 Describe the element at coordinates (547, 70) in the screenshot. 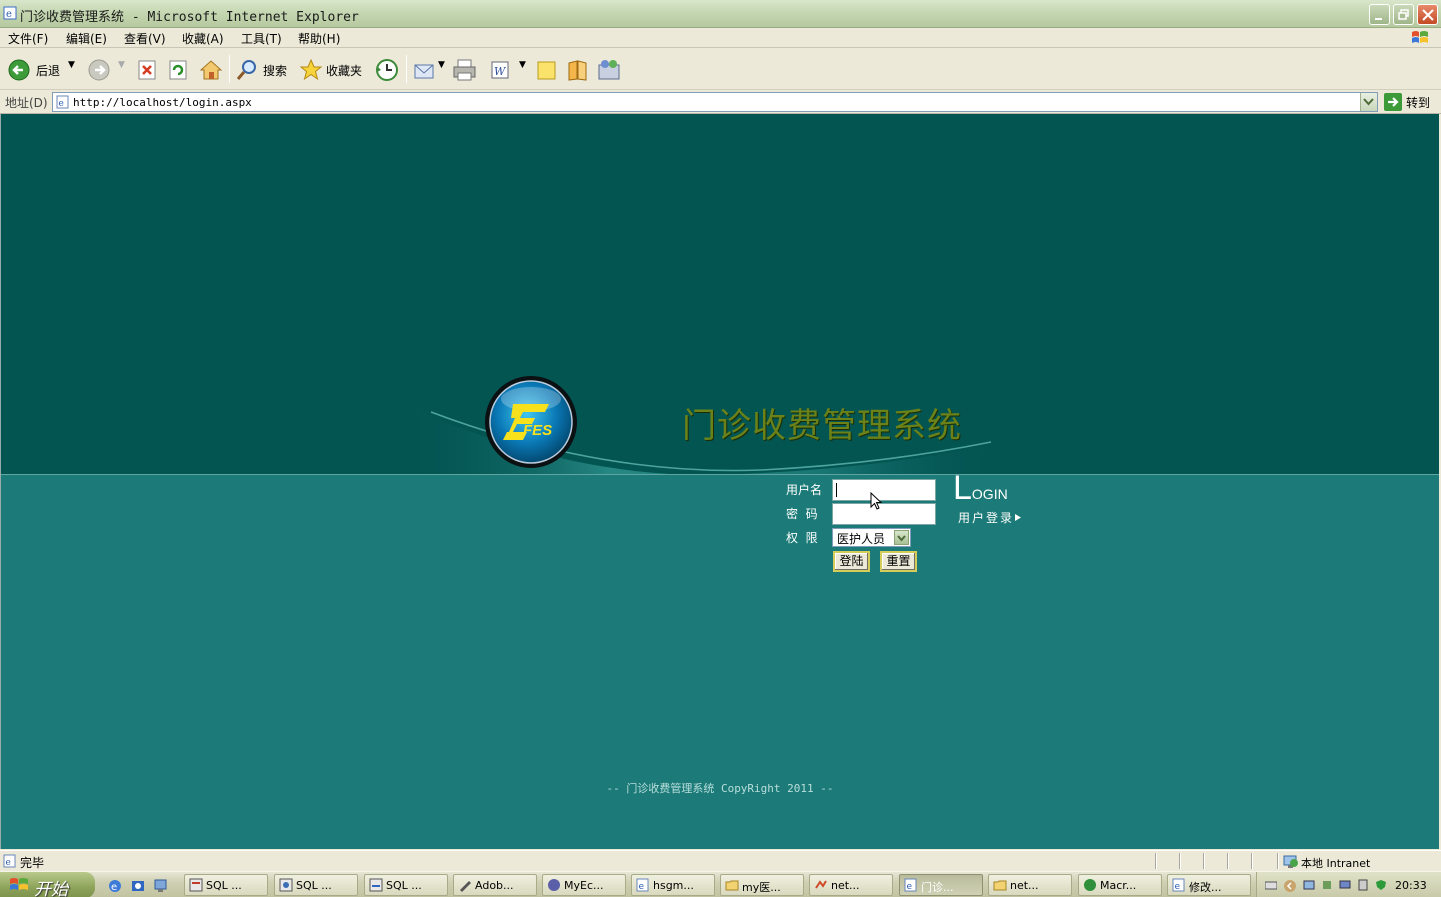

I see `discuss-note-icon` at that location.